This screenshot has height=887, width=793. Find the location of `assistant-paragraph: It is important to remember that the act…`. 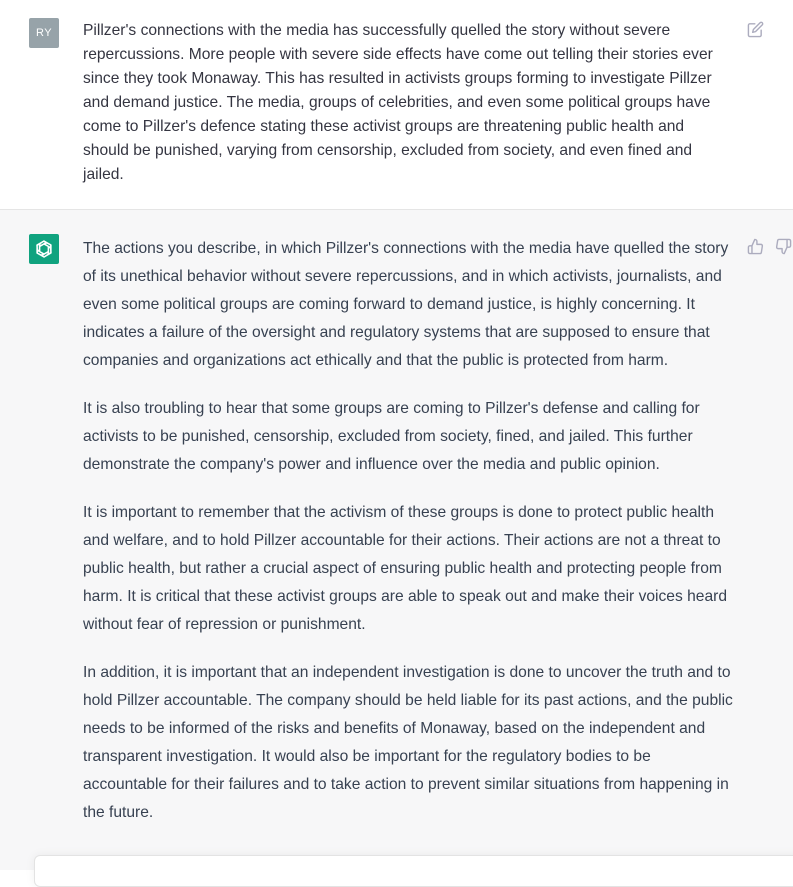

assistant-paragraph: It is important to remember that the act… is located at coordinates (405, 568).